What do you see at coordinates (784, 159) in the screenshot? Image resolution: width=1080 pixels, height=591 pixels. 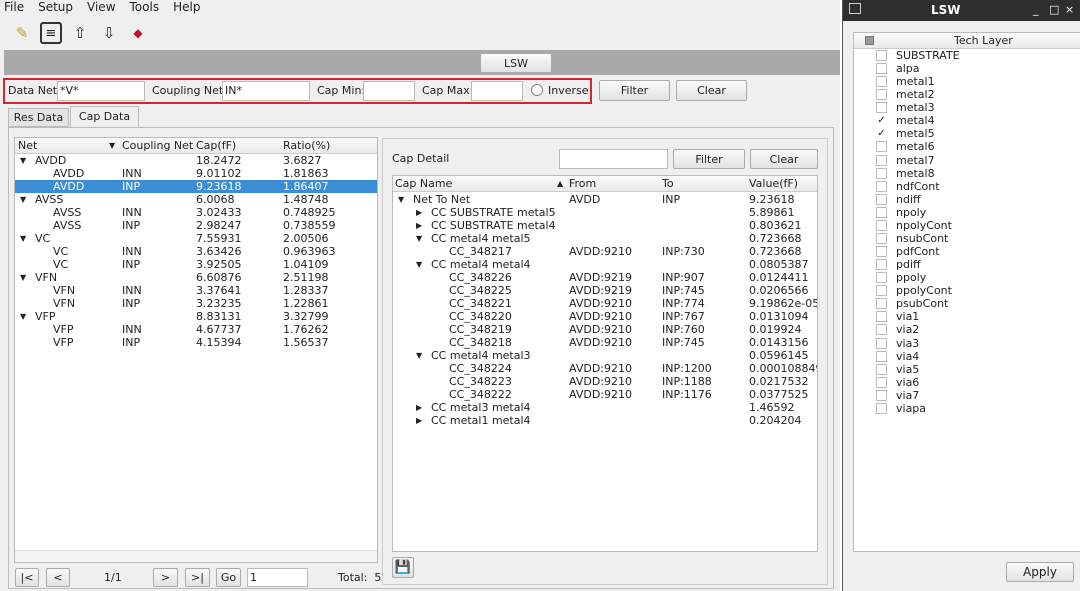 I see `cap-clear-button: Clear` at bounding box center [784, 159].